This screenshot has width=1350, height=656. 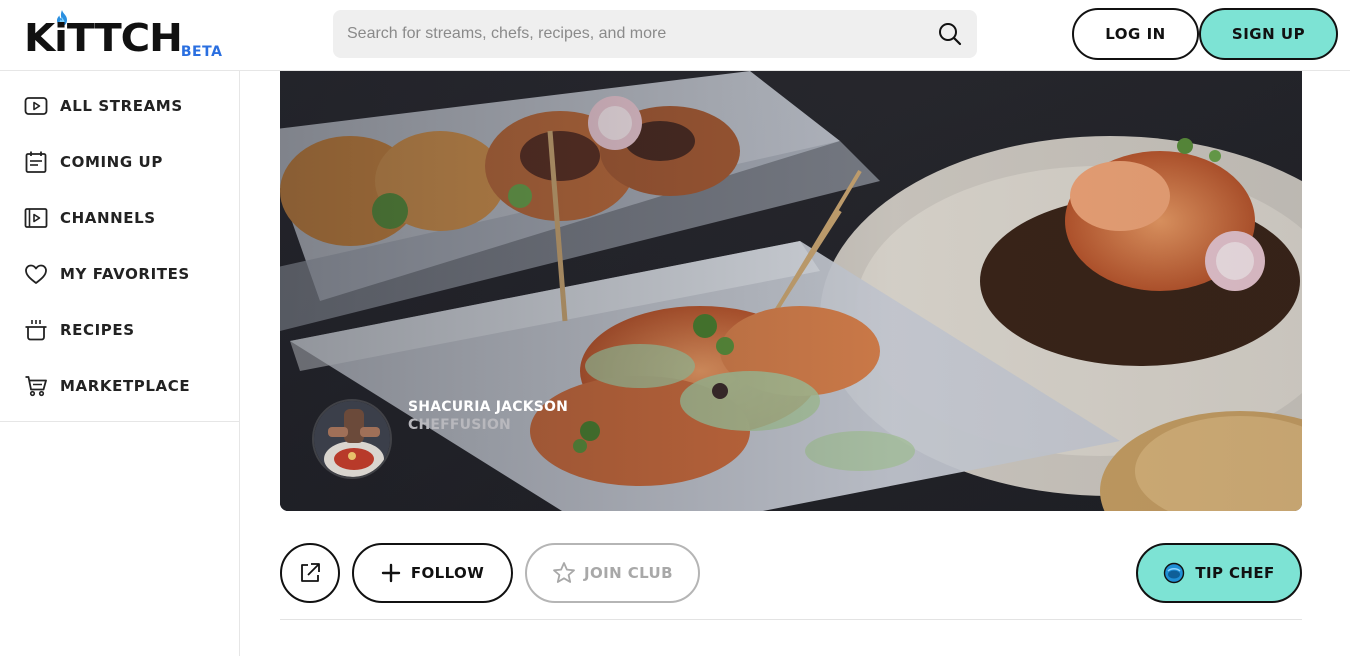 I want to click on pot-icon, so click(x=36, y=330).